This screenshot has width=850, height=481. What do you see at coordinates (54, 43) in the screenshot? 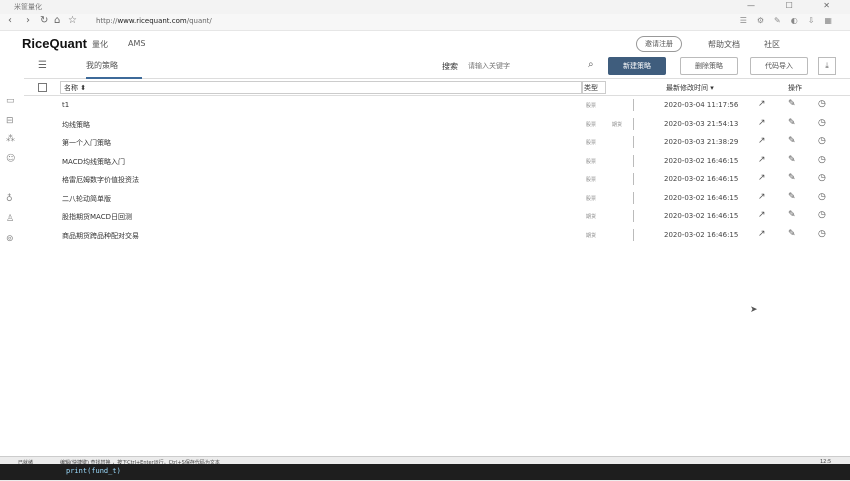
I see `ricequant-logo: RiceQuant` at bounding box center [54, 43].